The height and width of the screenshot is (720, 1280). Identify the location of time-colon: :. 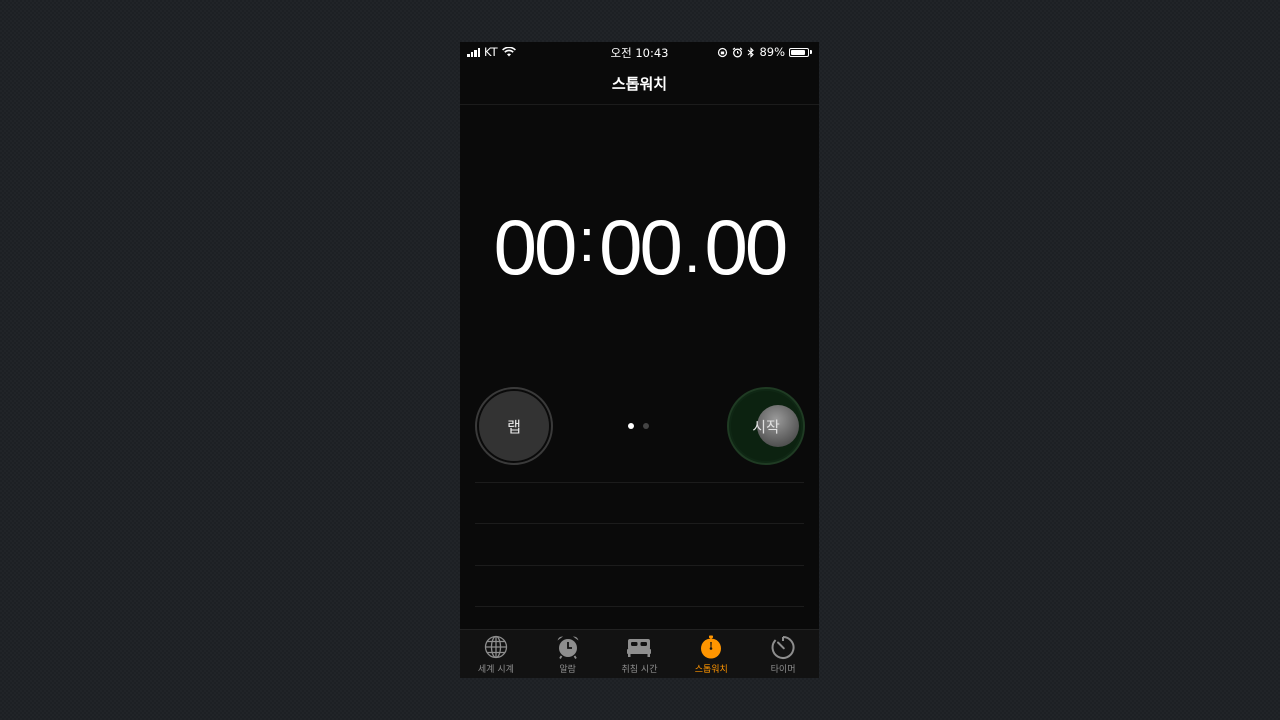
(587, 240).